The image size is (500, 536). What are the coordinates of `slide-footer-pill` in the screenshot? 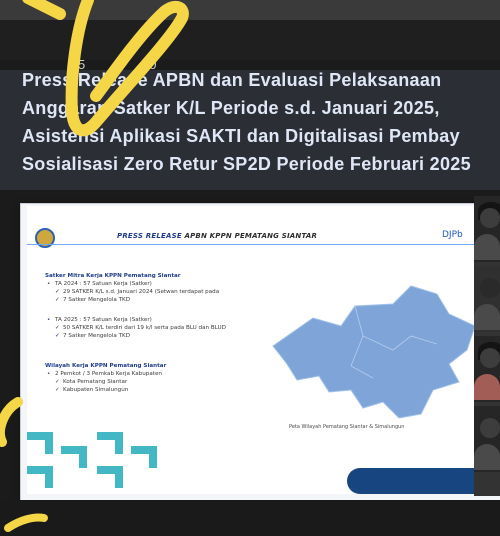 It's located at (417, 481).